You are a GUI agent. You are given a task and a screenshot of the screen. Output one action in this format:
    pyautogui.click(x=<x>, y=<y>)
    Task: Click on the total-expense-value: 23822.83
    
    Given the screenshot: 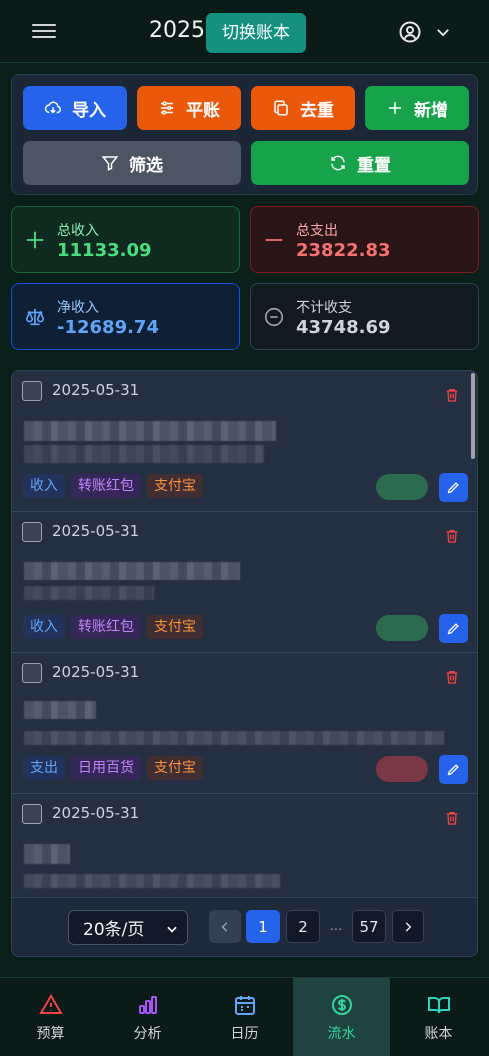 What is the action you would take?
    pyautogui.click(x=343, y=250)
    